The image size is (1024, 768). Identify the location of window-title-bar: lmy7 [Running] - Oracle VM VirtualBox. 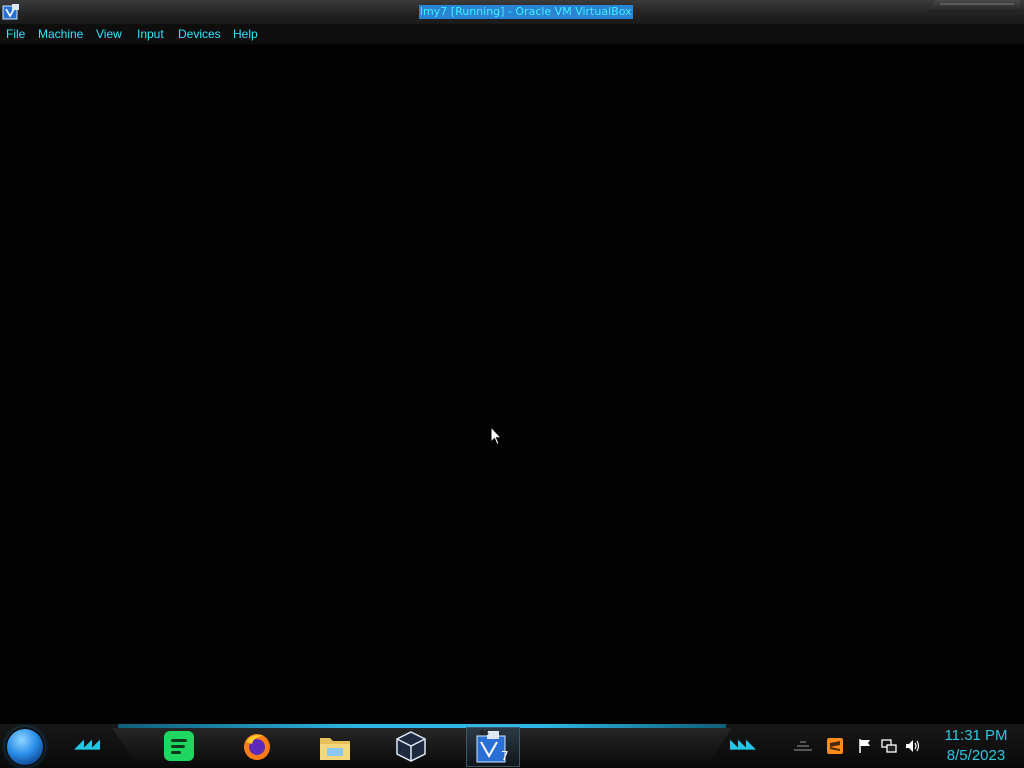
(512, 12).